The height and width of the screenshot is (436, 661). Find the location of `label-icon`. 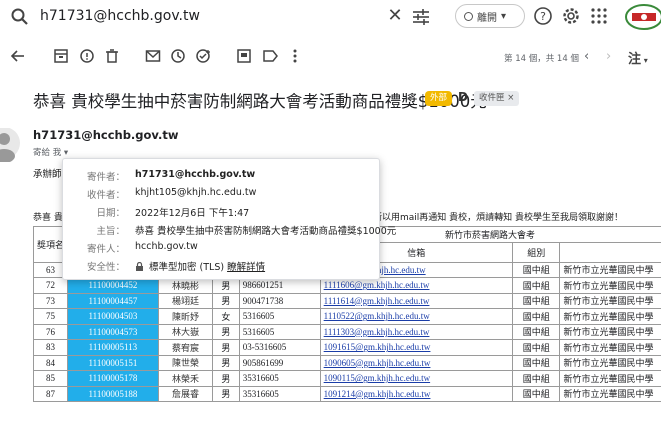

label-icon is located at coordinates (270, 56).